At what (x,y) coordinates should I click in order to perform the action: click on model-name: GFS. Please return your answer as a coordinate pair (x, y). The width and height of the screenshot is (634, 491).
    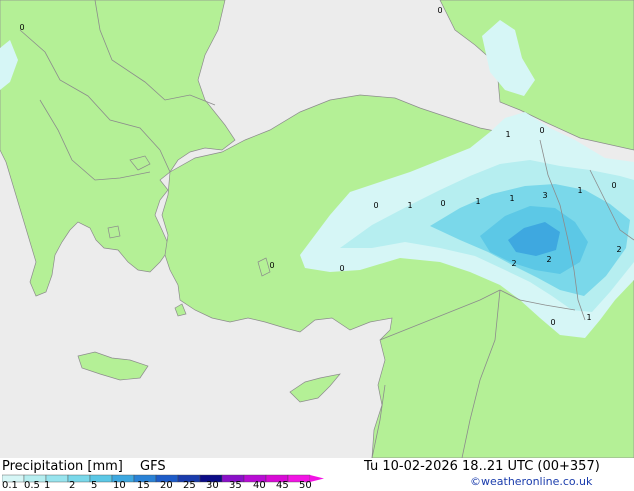
    Looking at the image, I should click on (153, 466).